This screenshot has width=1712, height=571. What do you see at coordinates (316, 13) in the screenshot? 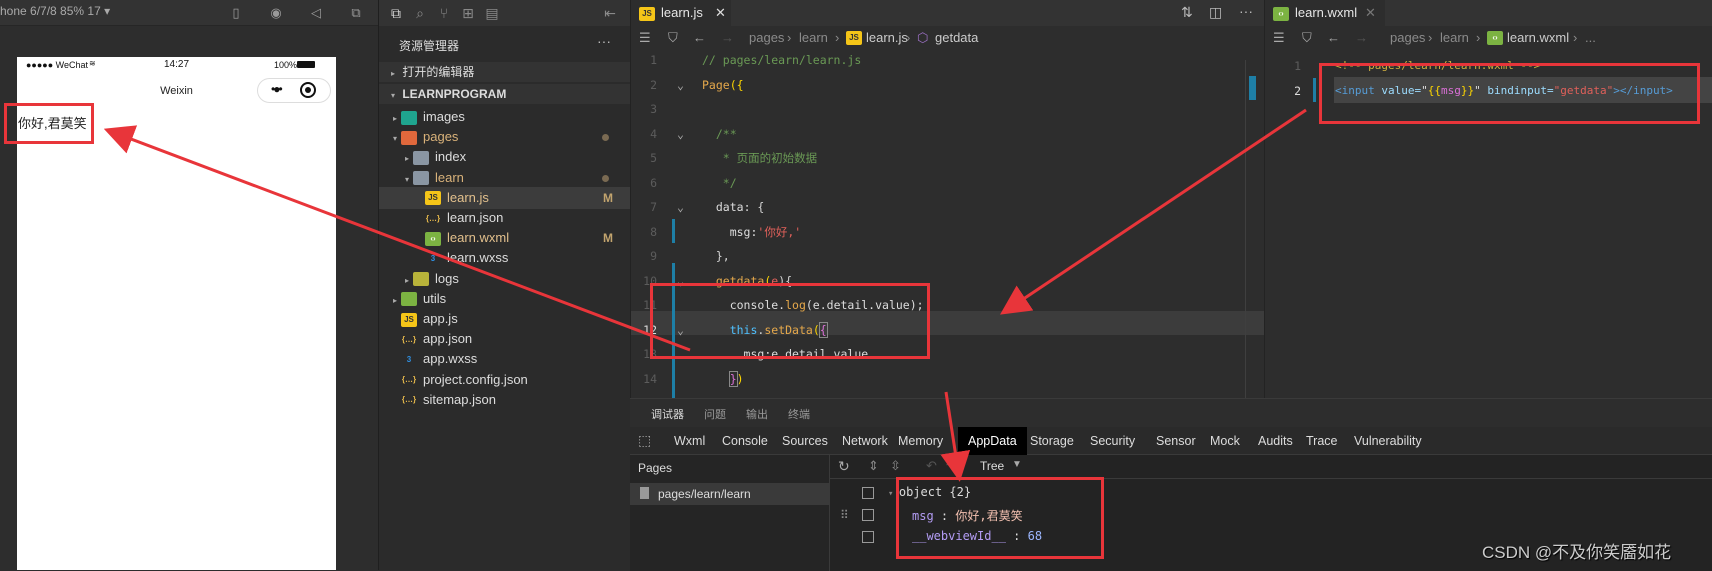
I see `volume-icon: ◁` at bounding box center [316, 13].